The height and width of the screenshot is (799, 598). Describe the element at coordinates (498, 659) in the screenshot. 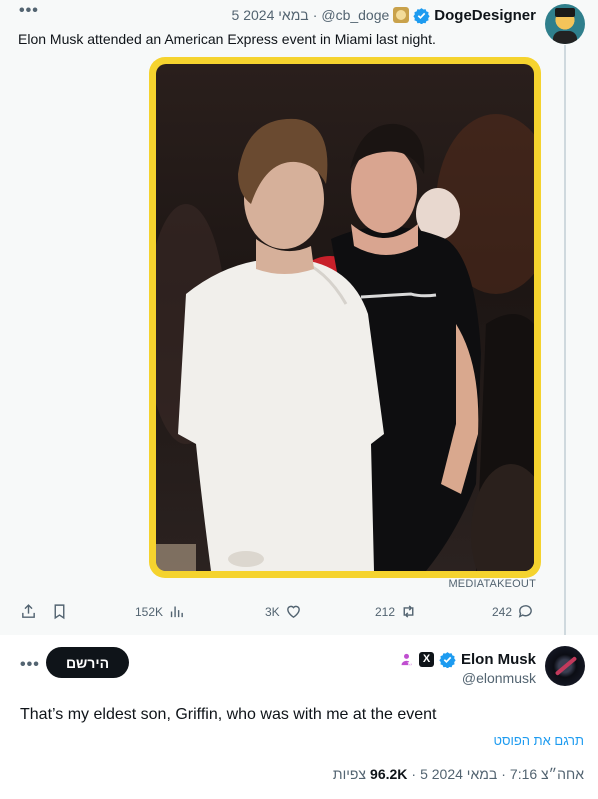

I see `author-name: Elon Musk` at that location.